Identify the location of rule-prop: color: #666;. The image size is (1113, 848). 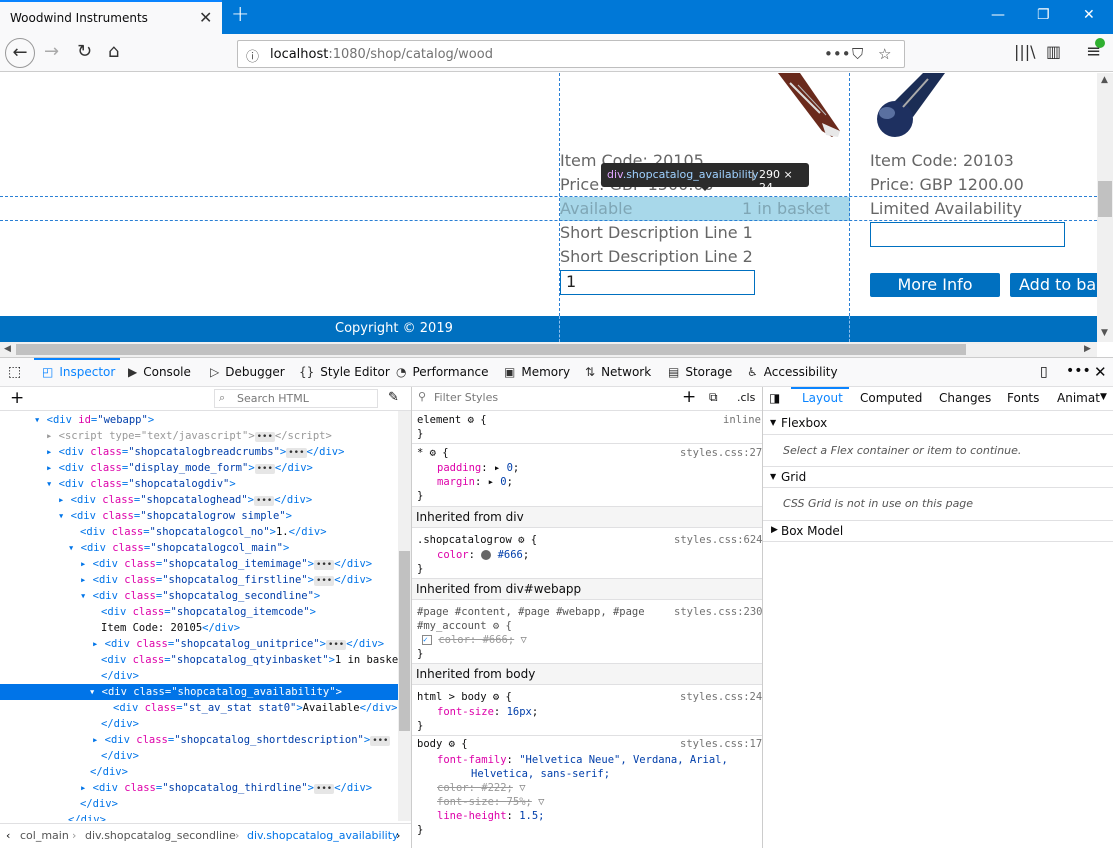
(483, 555).